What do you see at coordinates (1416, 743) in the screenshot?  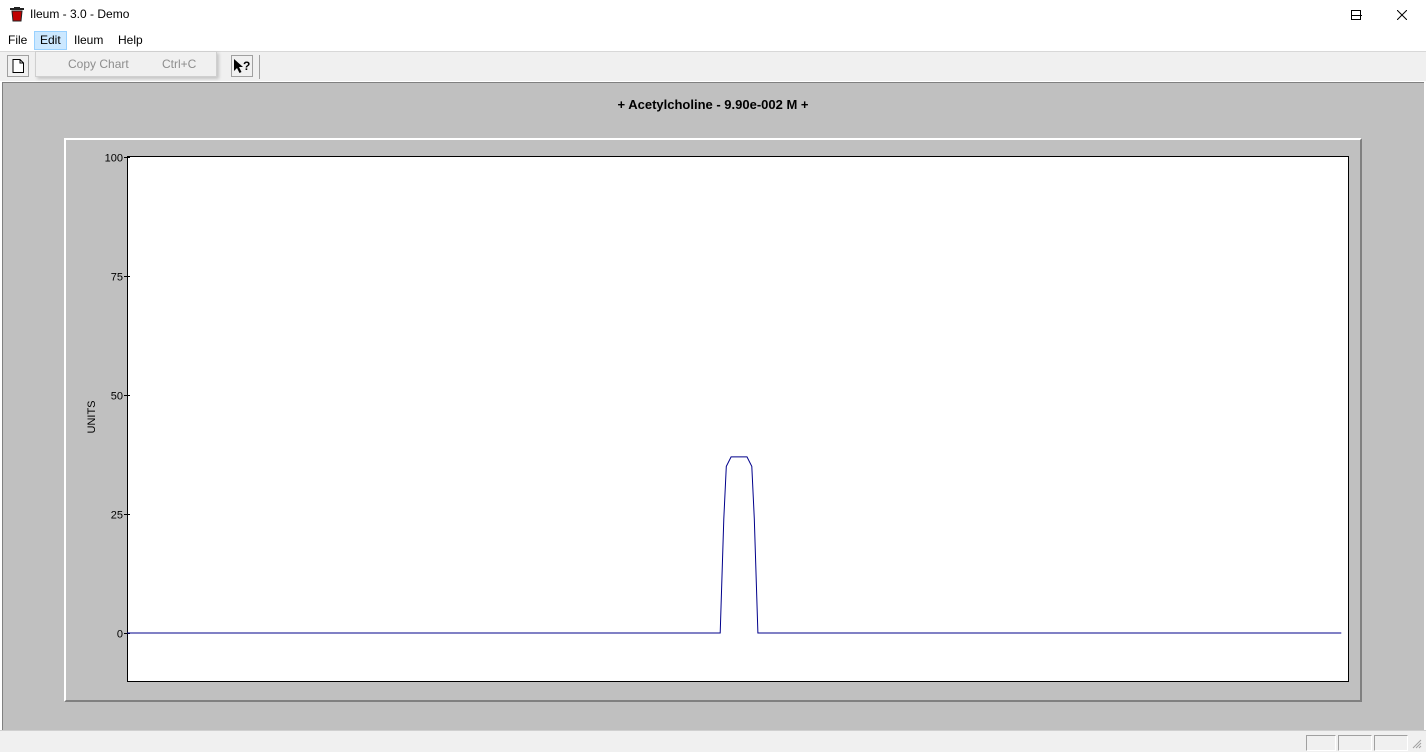 I see `resize-grip-icon` at bounding box center [1416, 743].